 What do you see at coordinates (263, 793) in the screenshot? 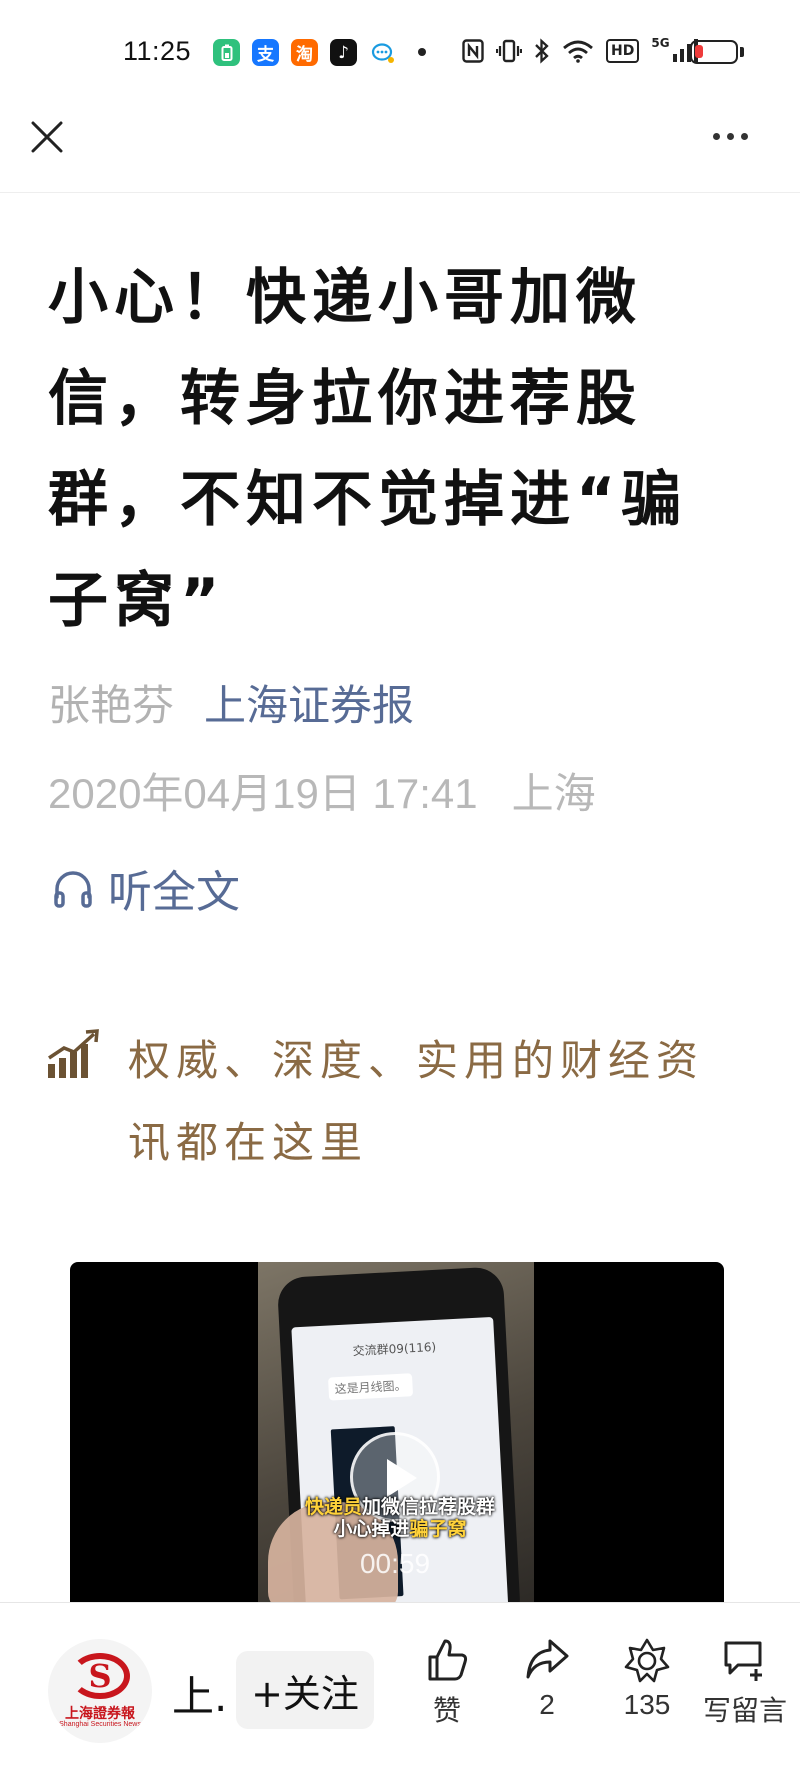
I see `publish-date: 2020年04月19日 17:41` at bounding box center [263, 793].